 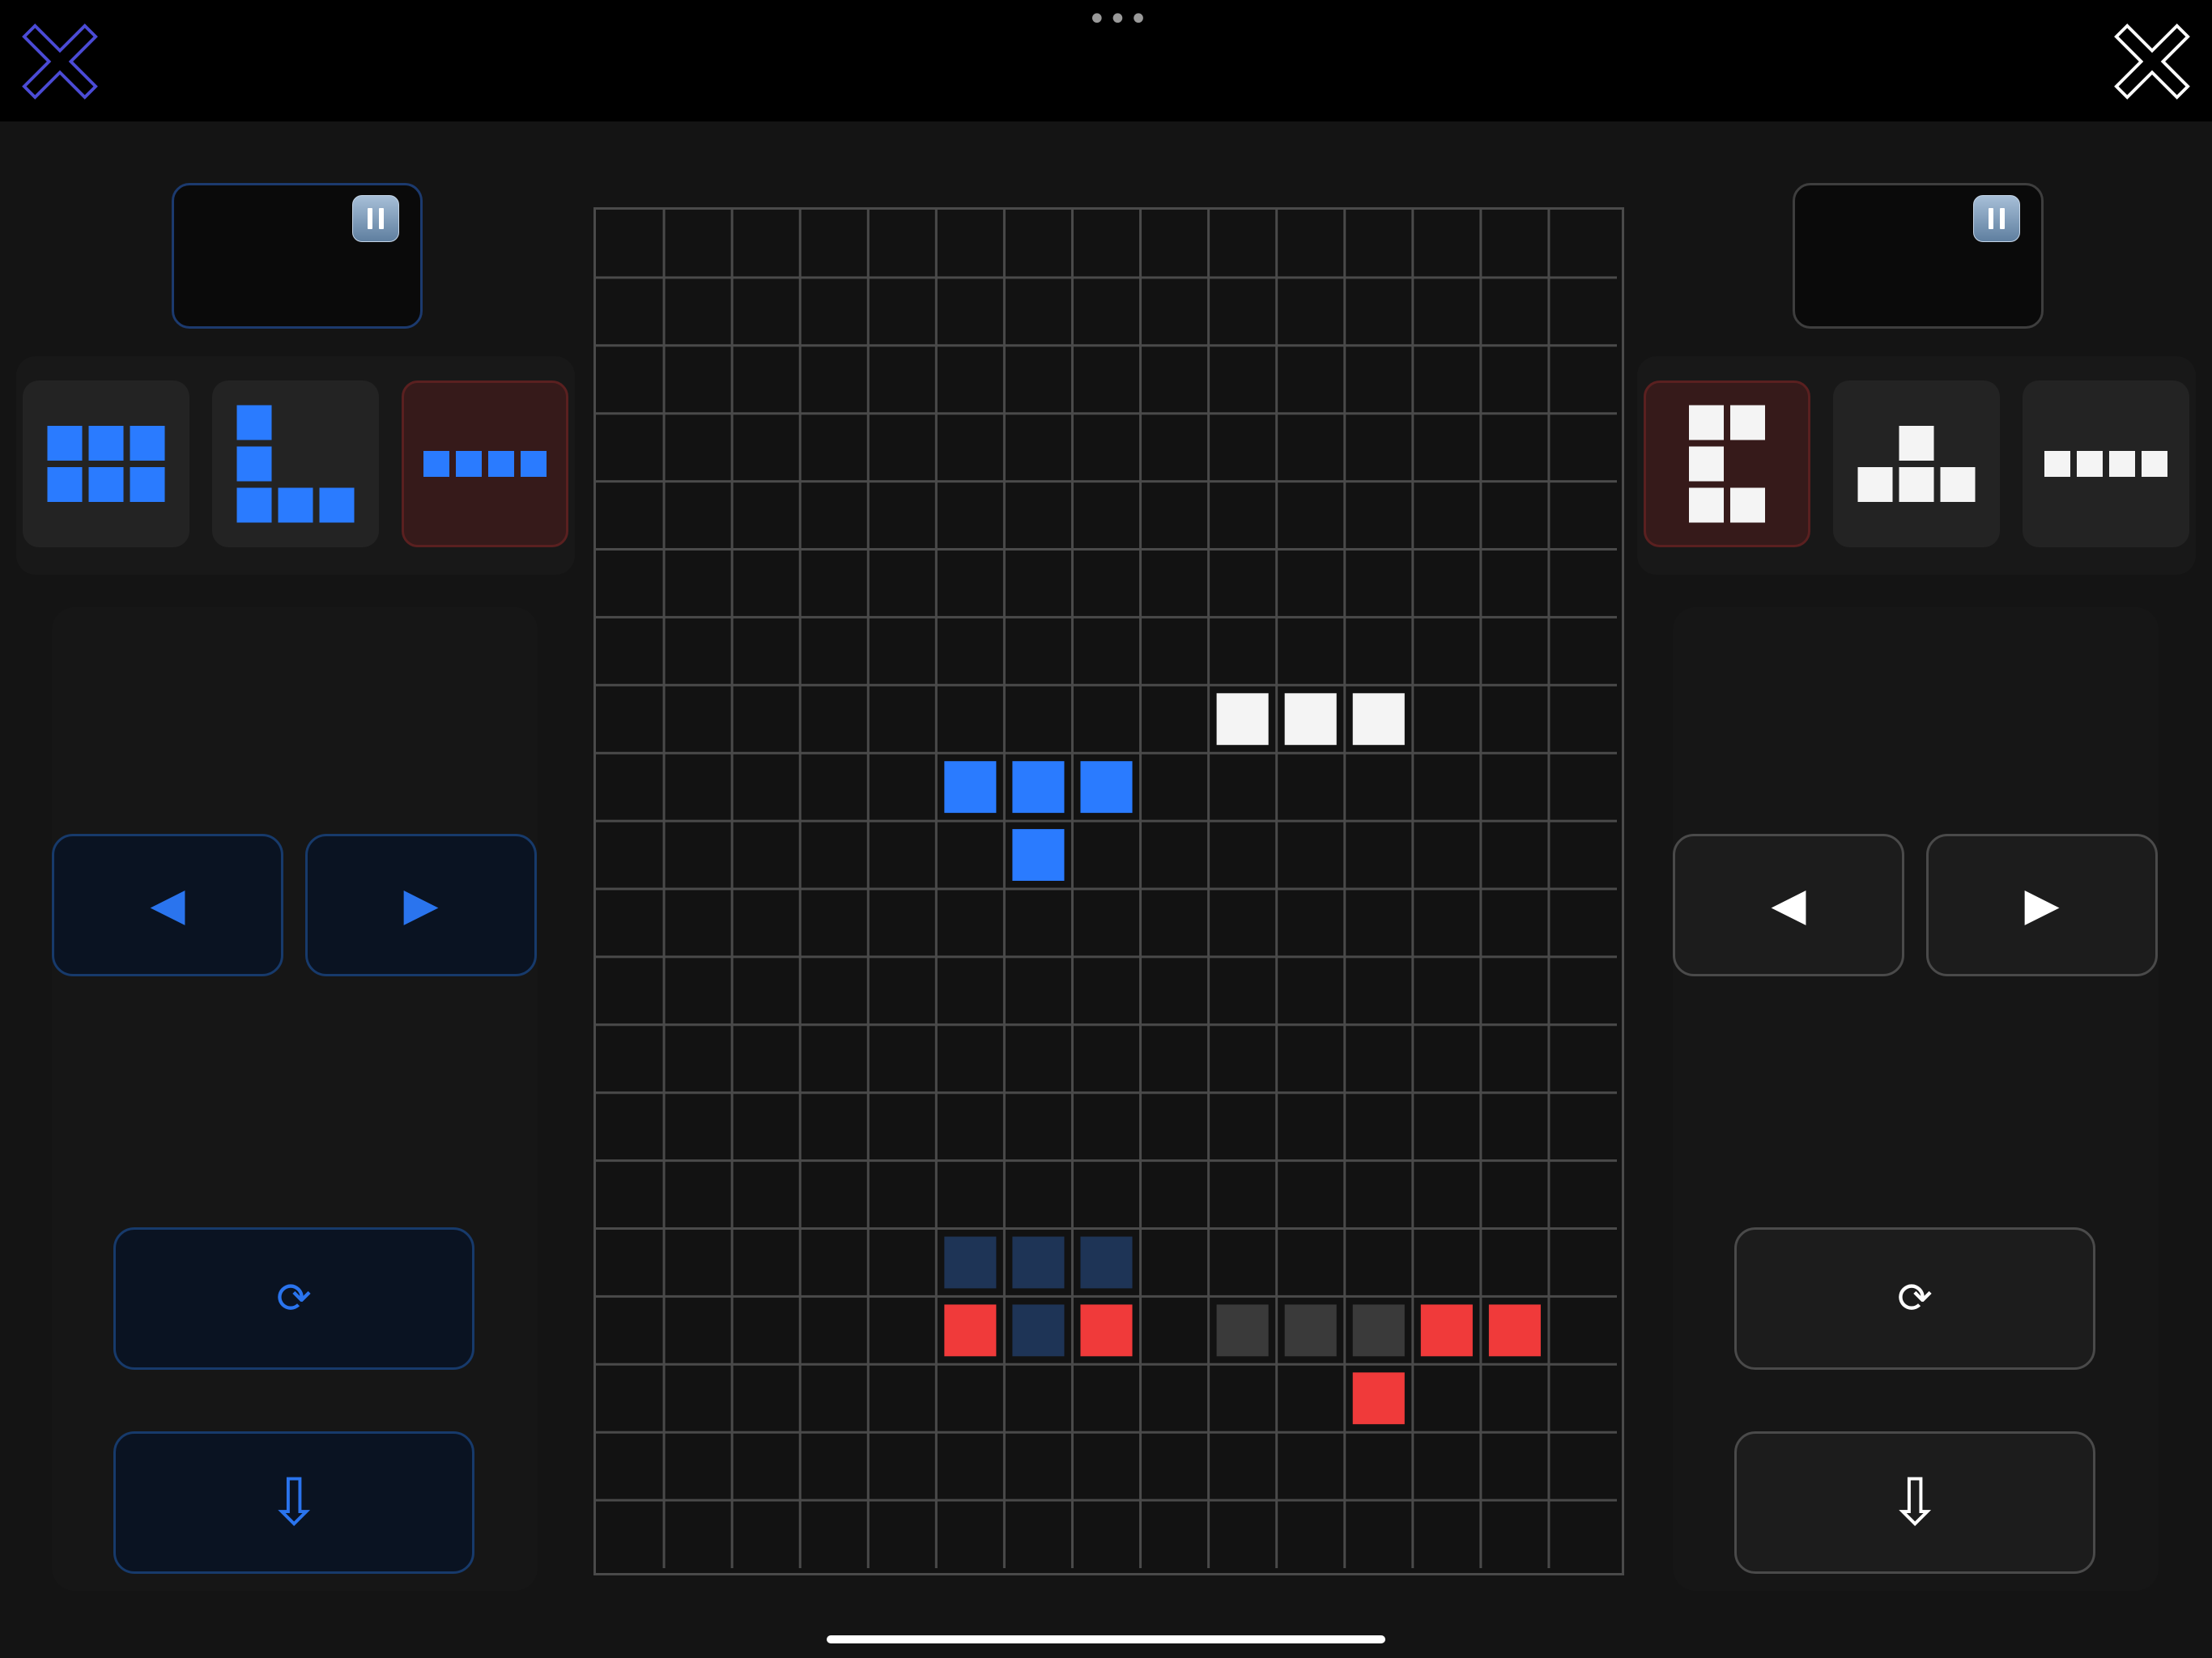 I want to click on player1-rotate-button: ⟳, so click(x=293, y=1298).